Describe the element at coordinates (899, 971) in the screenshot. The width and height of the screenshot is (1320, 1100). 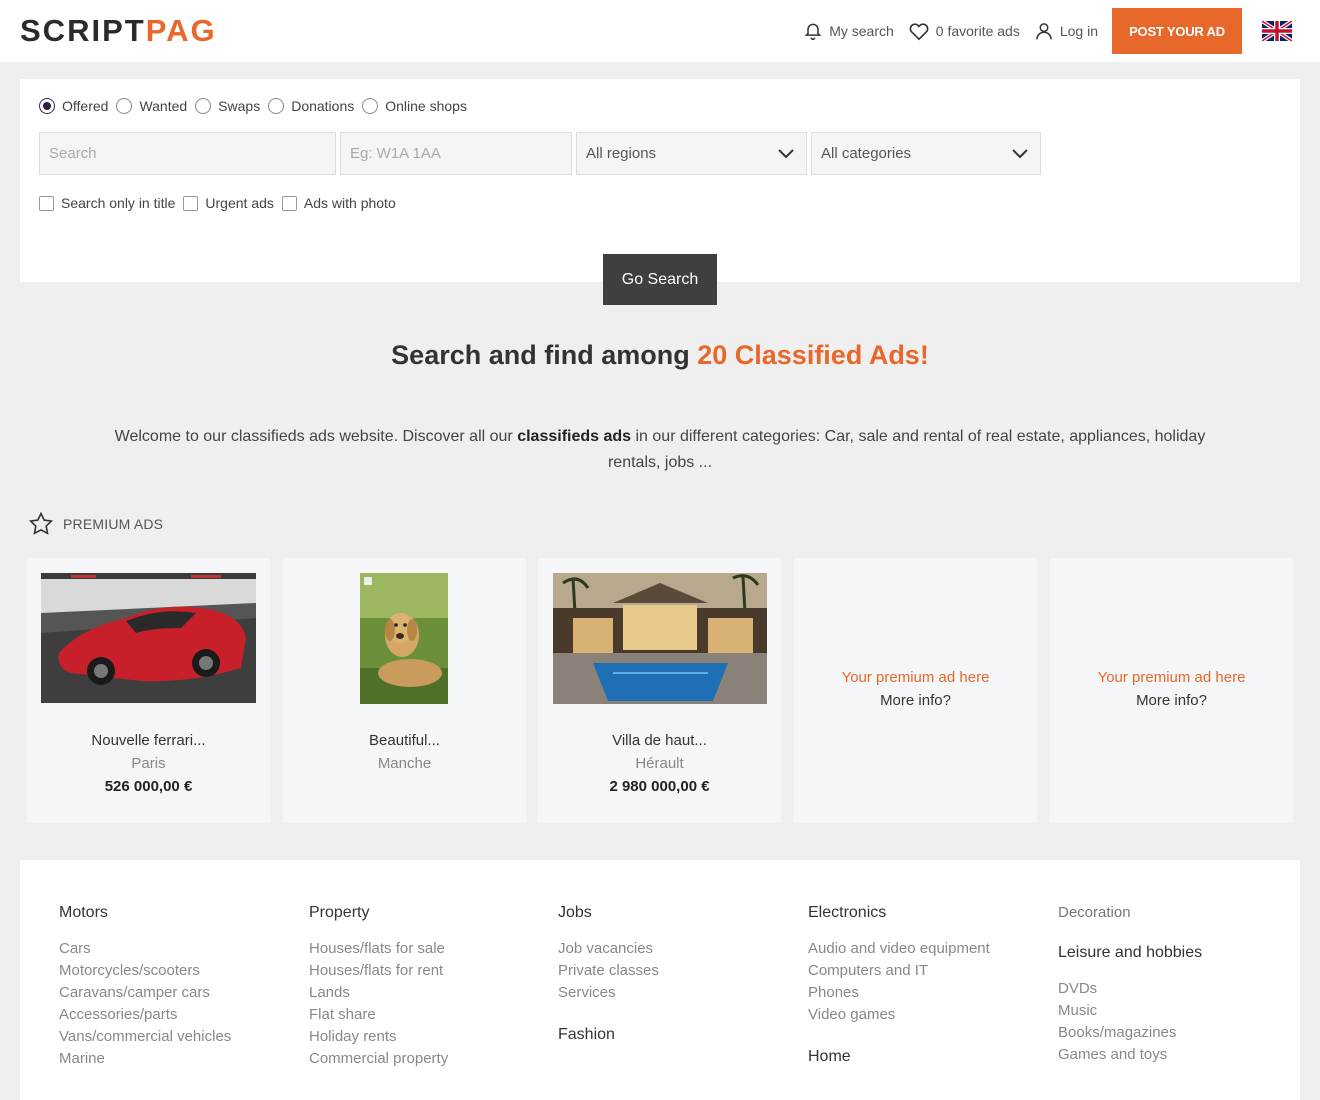
I see `category-link: Computers and IT` at that location.